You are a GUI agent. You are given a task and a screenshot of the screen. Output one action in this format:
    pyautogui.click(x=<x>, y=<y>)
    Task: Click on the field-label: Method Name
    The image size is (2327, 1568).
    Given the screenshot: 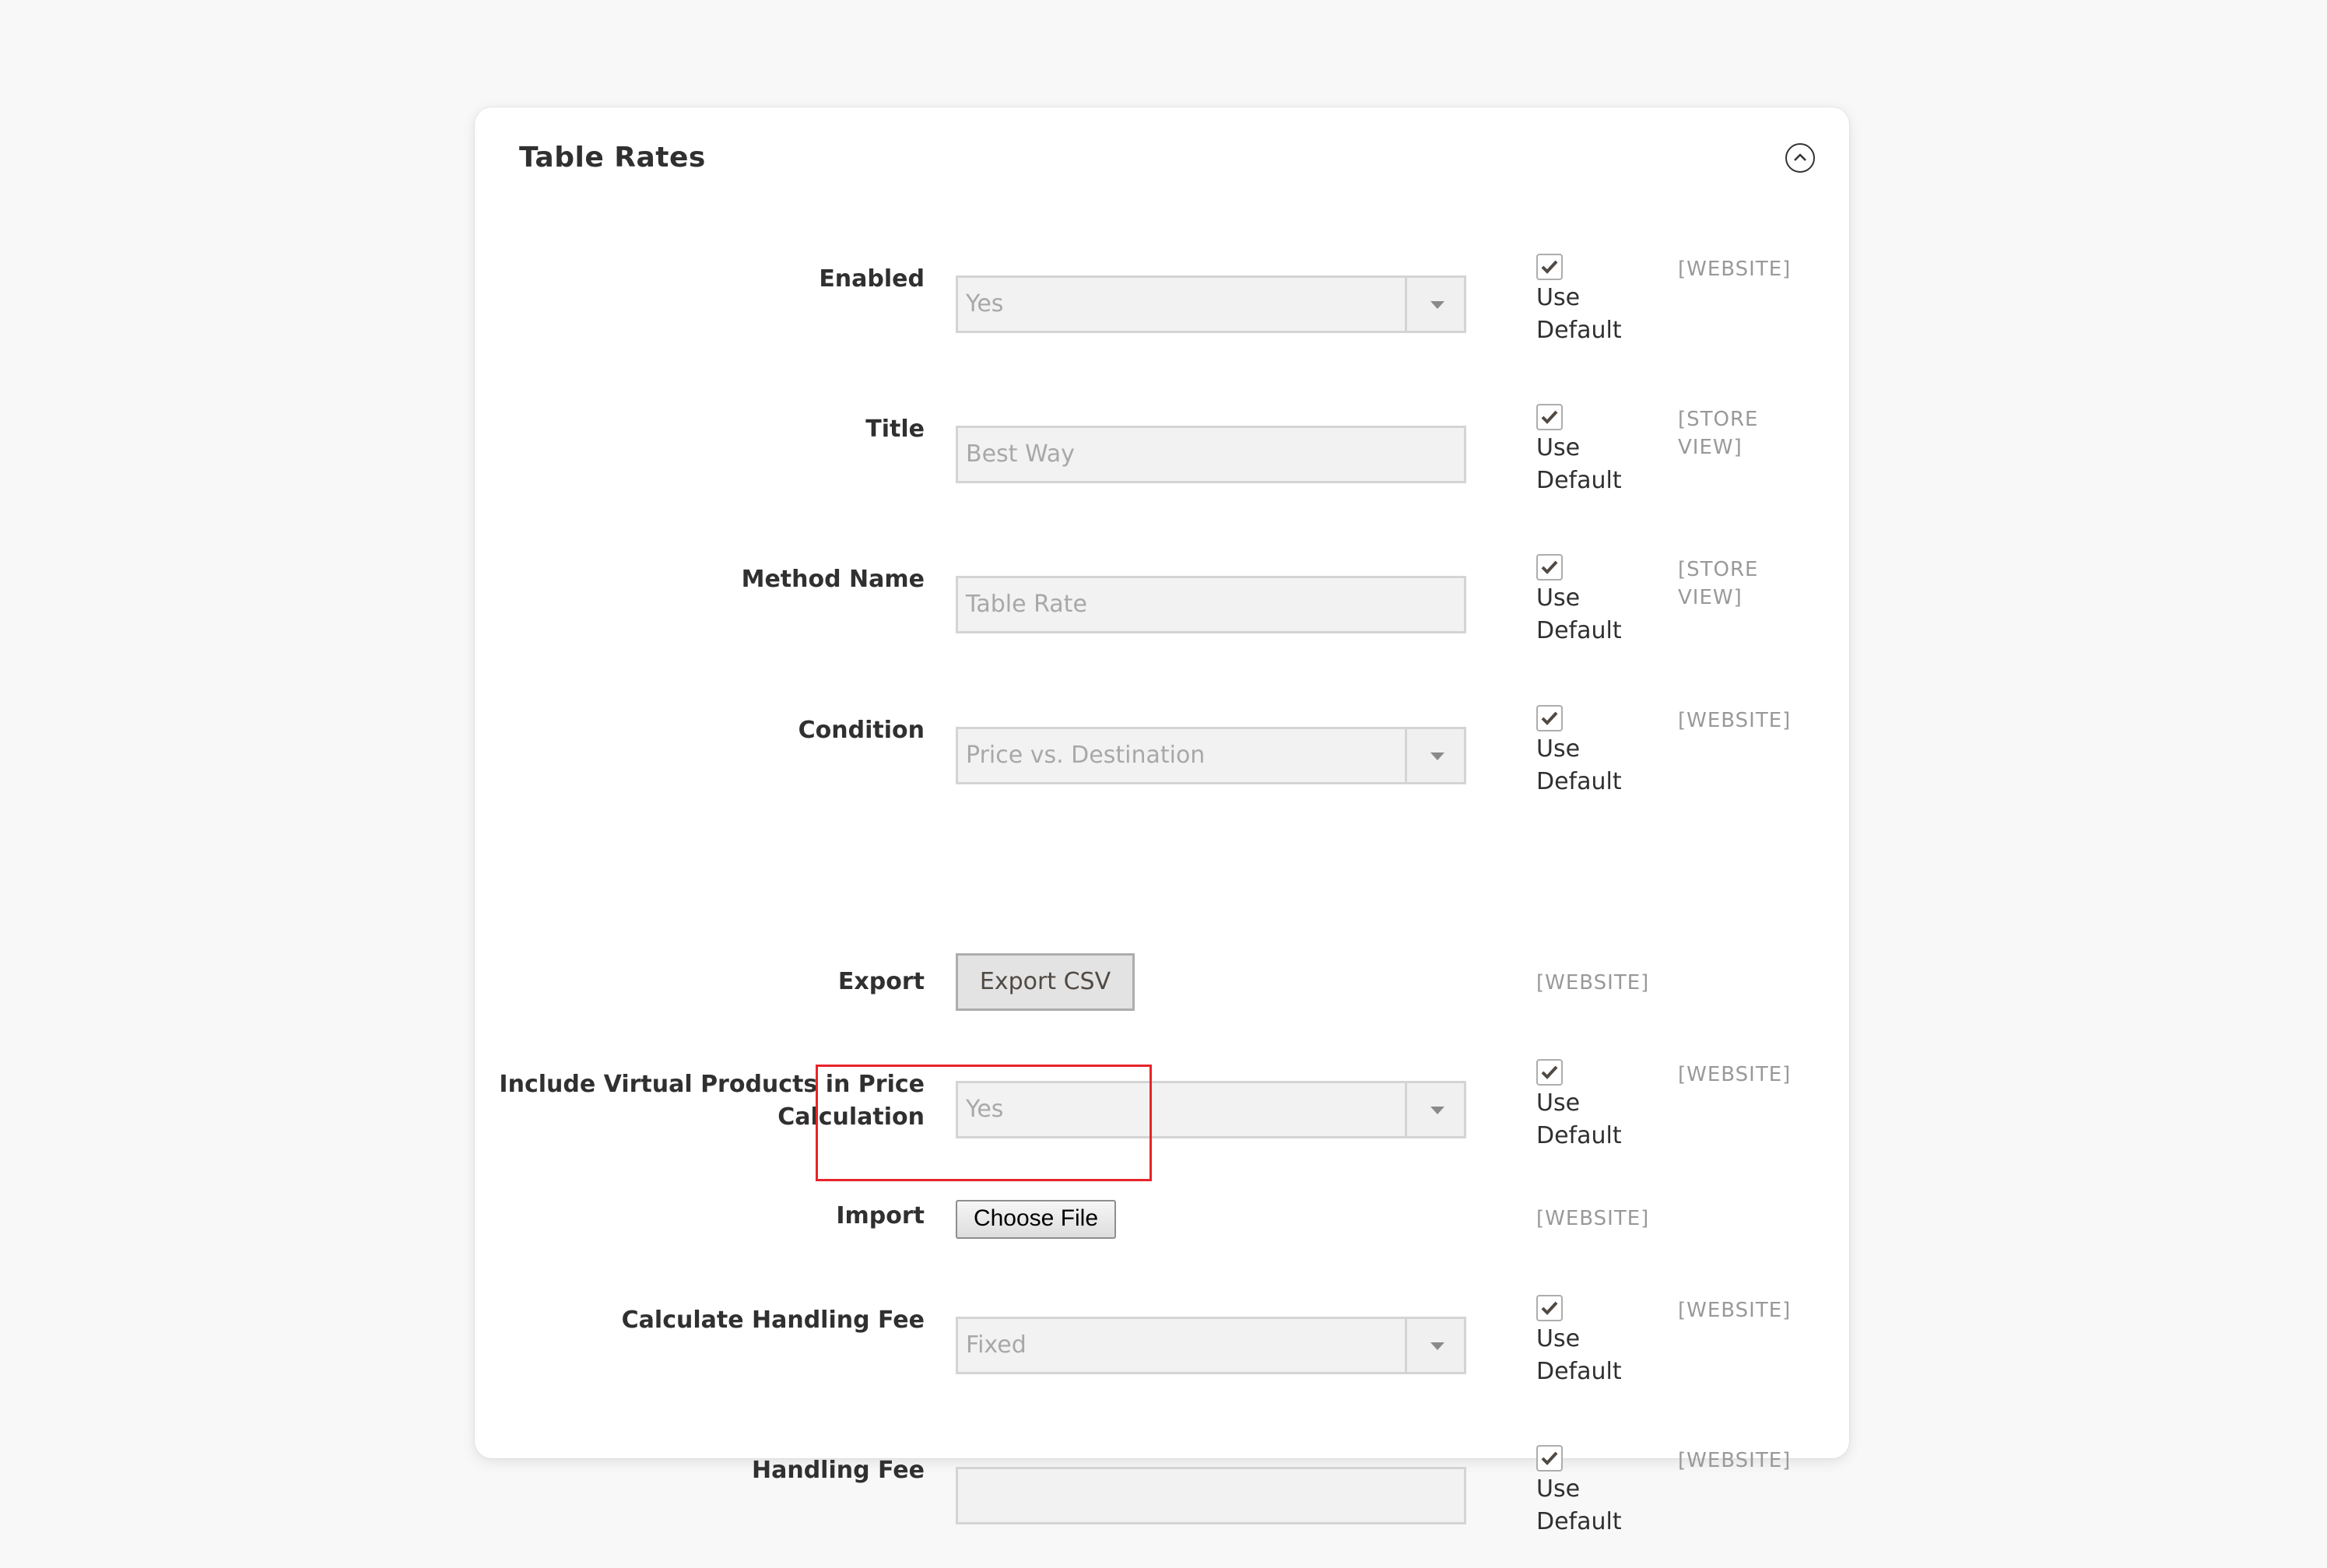 What is the action you would take?
    pyautogui.click(x=833, y=579)
    